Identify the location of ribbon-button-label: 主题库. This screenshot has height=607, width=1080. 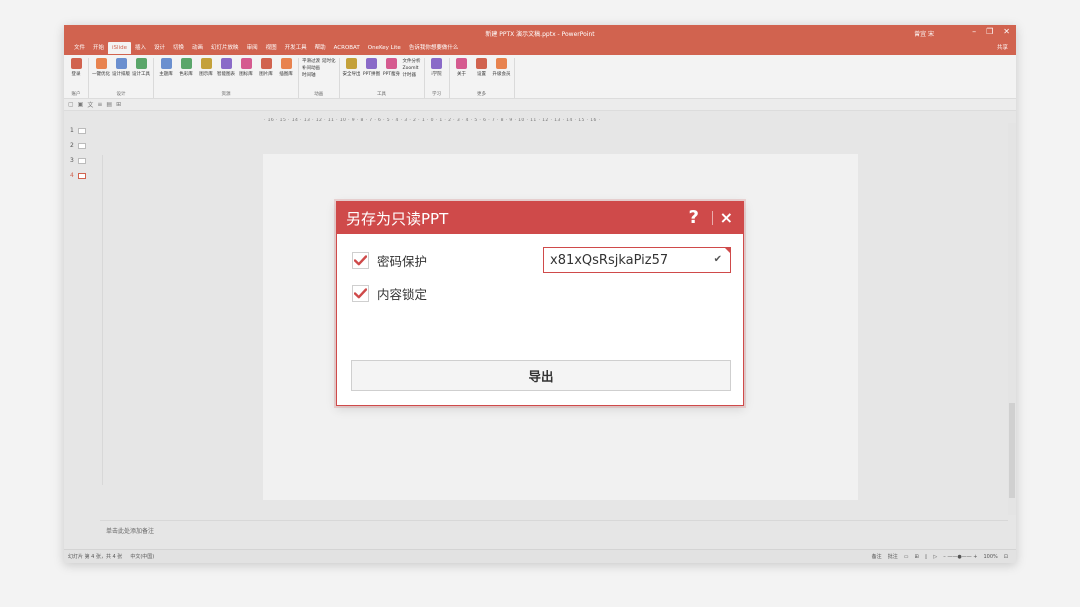
(166, 74).